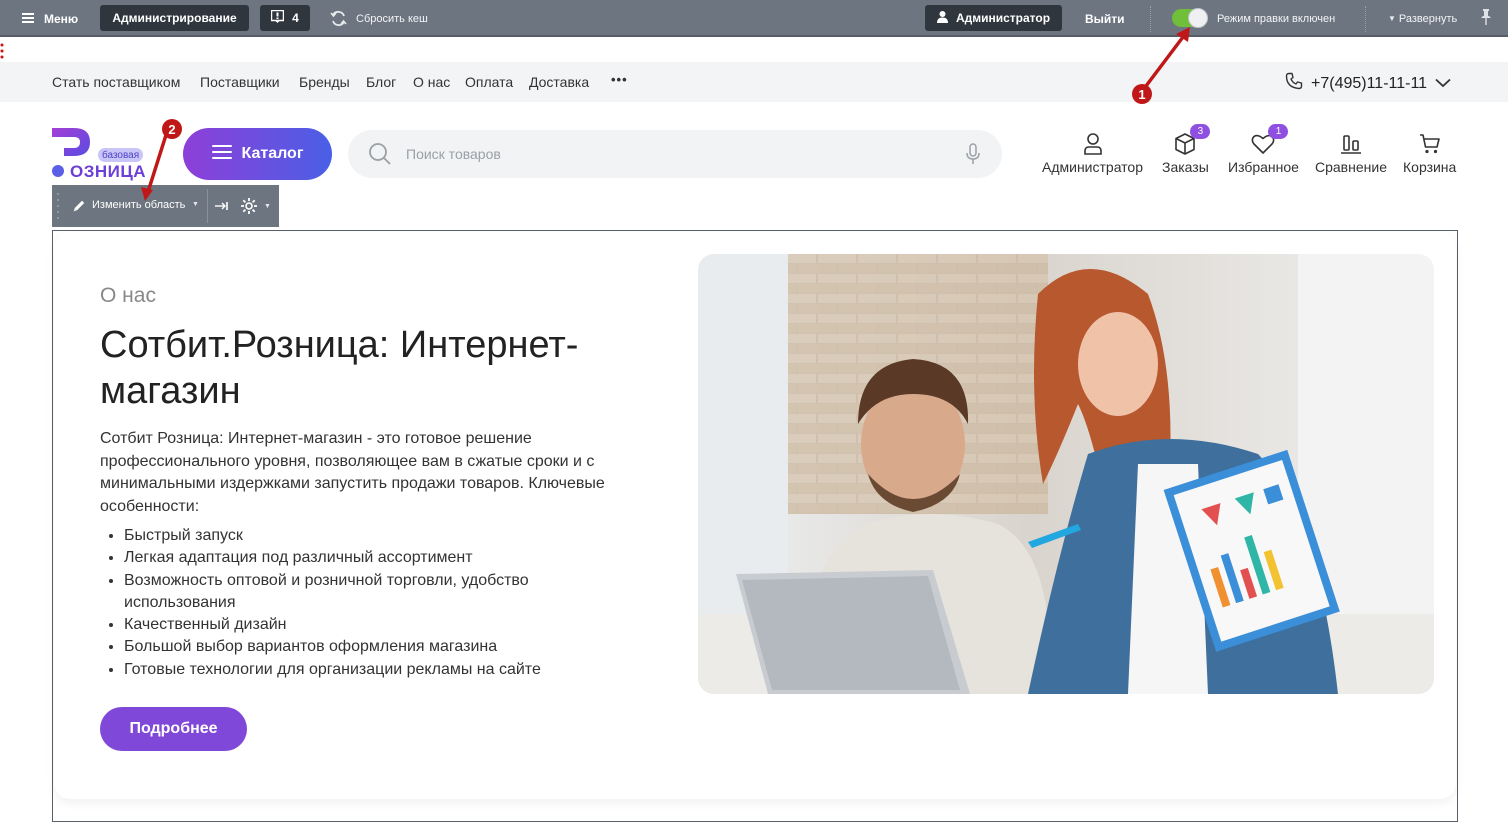 The width and height of the screenshot is (1508, 839). Describe the element at coordinates (172, 129) in the screenshot. I see `annotation-marker-2: 2` at that location.